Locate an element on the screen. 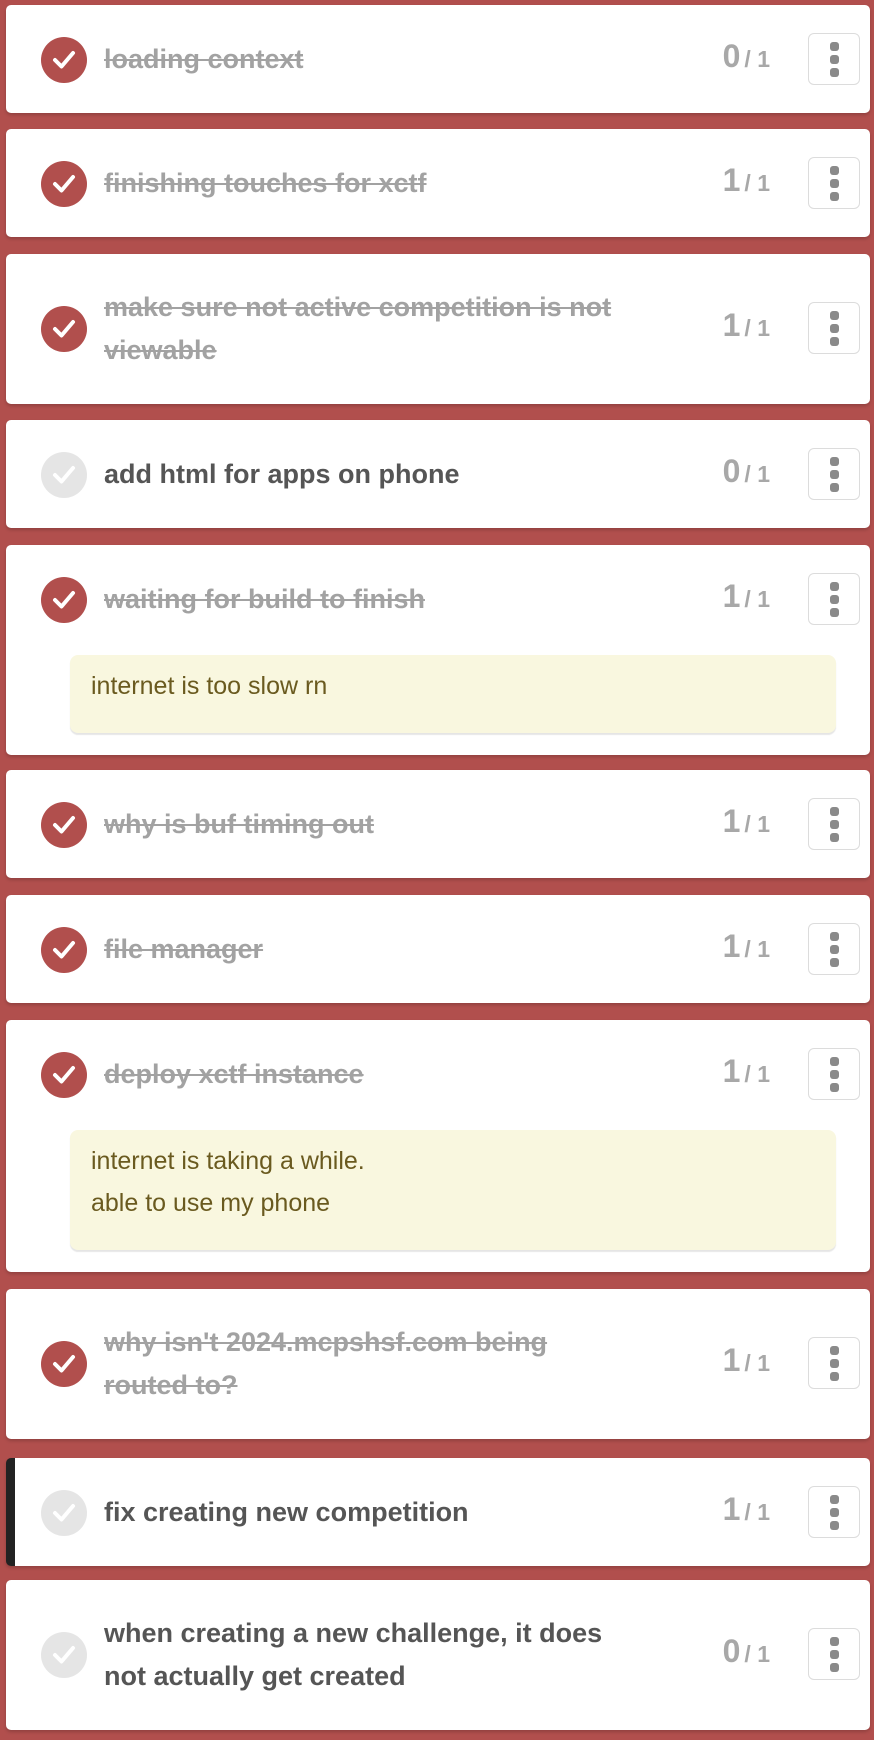  task-title: waiting for build to finish is located at coordinates (264, 599).